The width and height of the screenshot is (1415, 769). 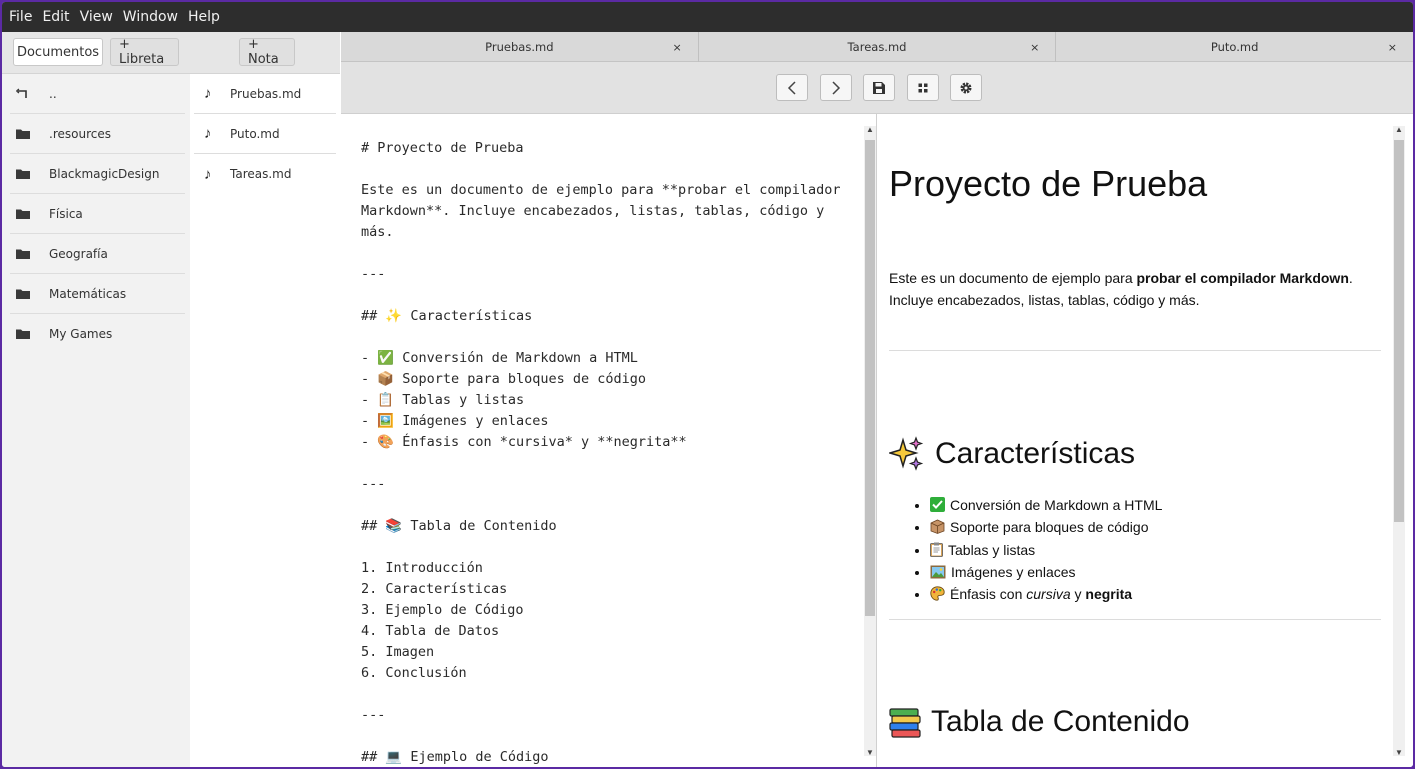 I want to click on add-notebook-button: + Libreta, so click(x=144, y=52).